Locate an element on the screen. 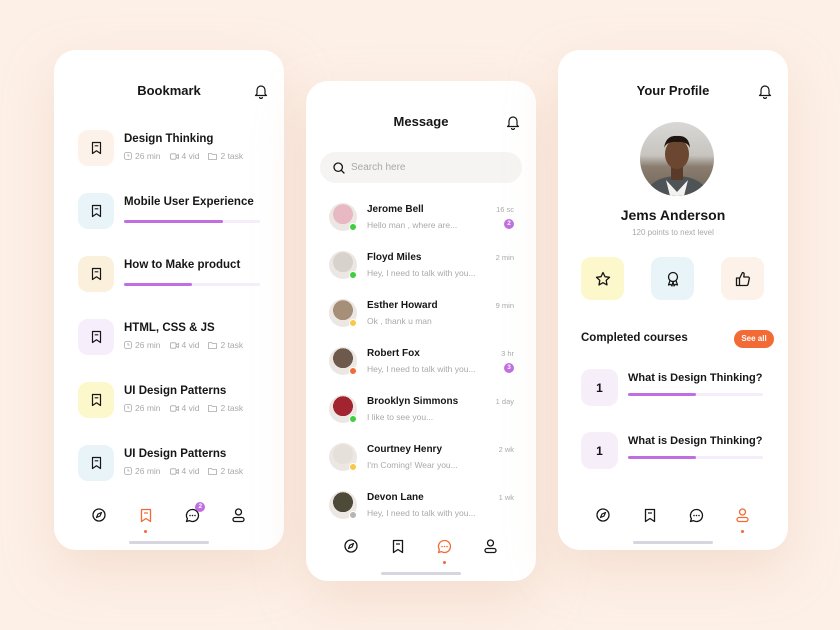  course-title: UI Design Patterns is located at coordinates (175, 391).